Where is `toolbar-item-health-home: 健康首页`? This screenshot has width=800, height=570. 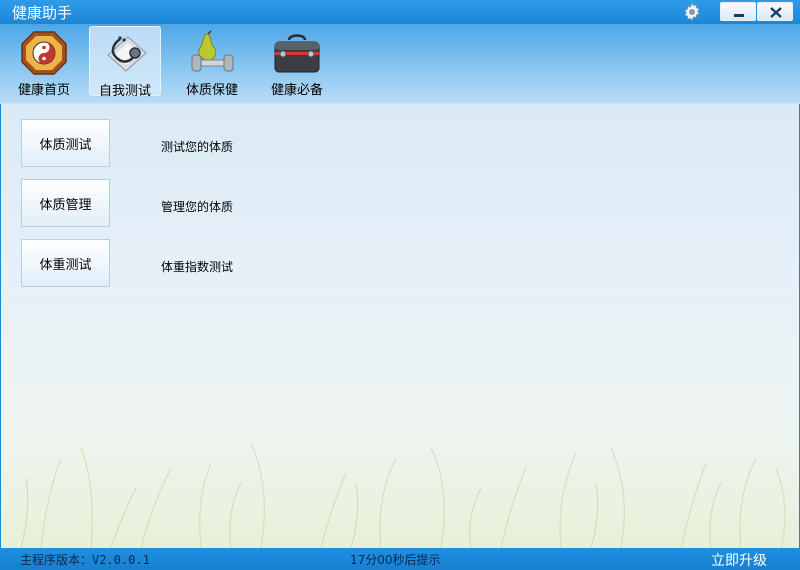
toolbar-item-health-home: 健康首页 is located at coordinates (44, 62).